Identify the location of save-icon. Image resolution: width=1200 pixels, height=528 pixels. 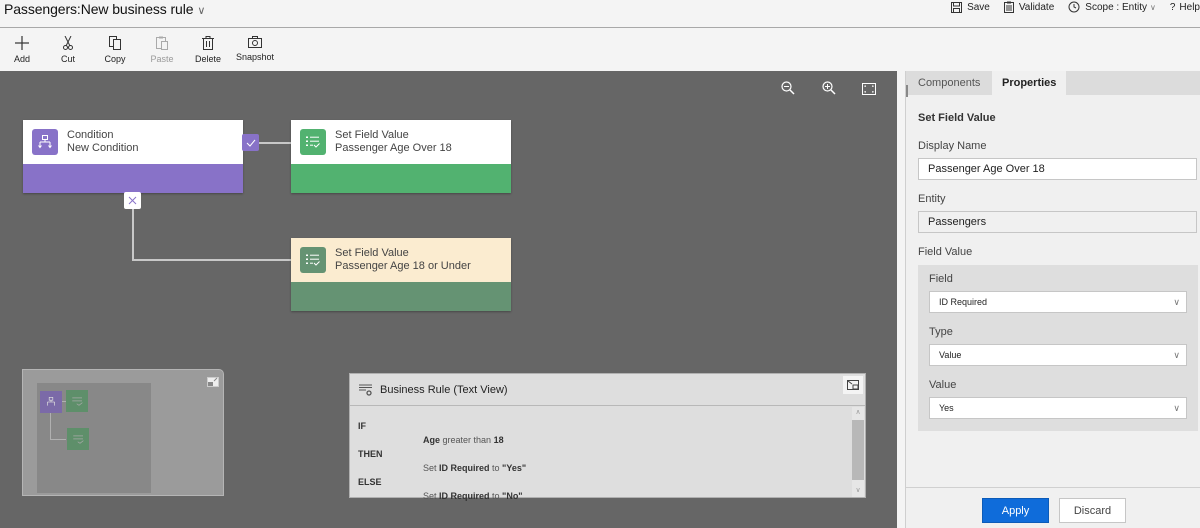
(957, 7).